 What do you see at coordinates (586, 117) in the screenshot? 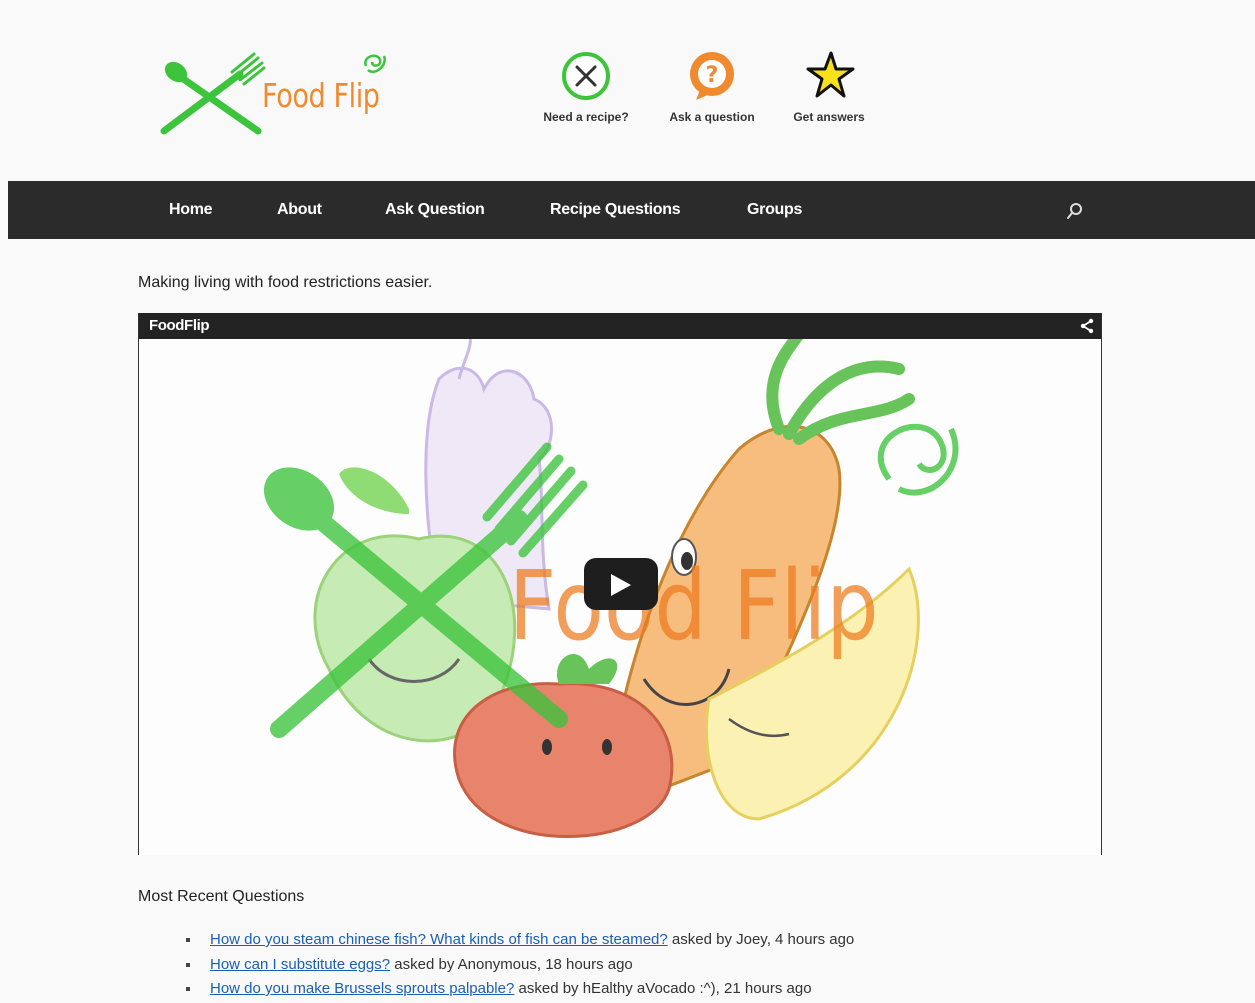
I see `feature-label: Need a recipe?` at bounding box center [586, 117].